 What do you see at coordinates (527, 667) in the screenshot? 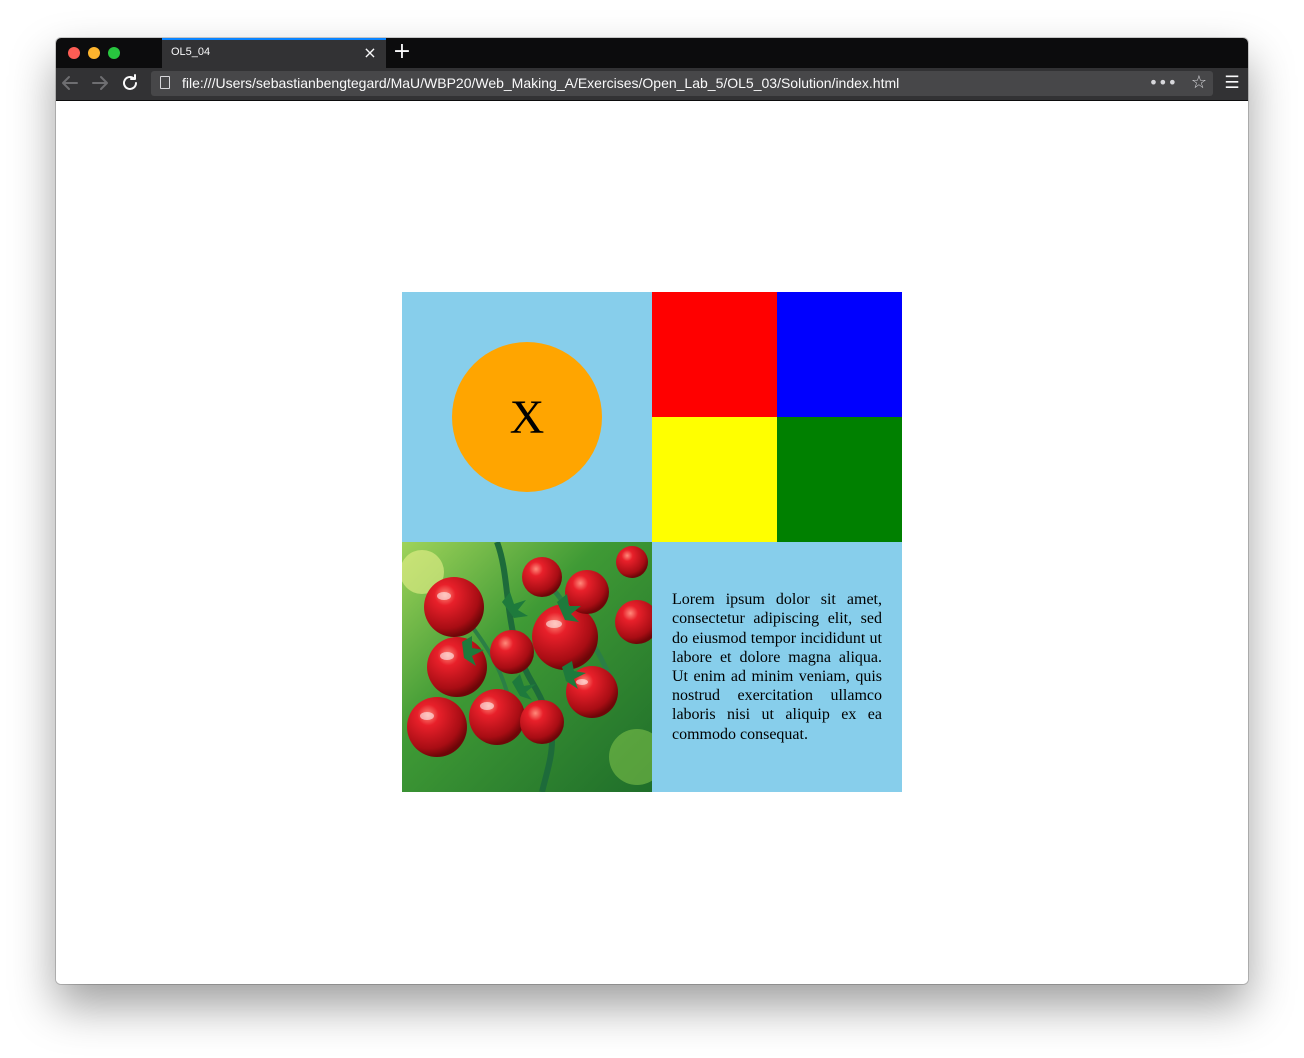
I see `tomatoes-image` at bounding box center [527, 667].